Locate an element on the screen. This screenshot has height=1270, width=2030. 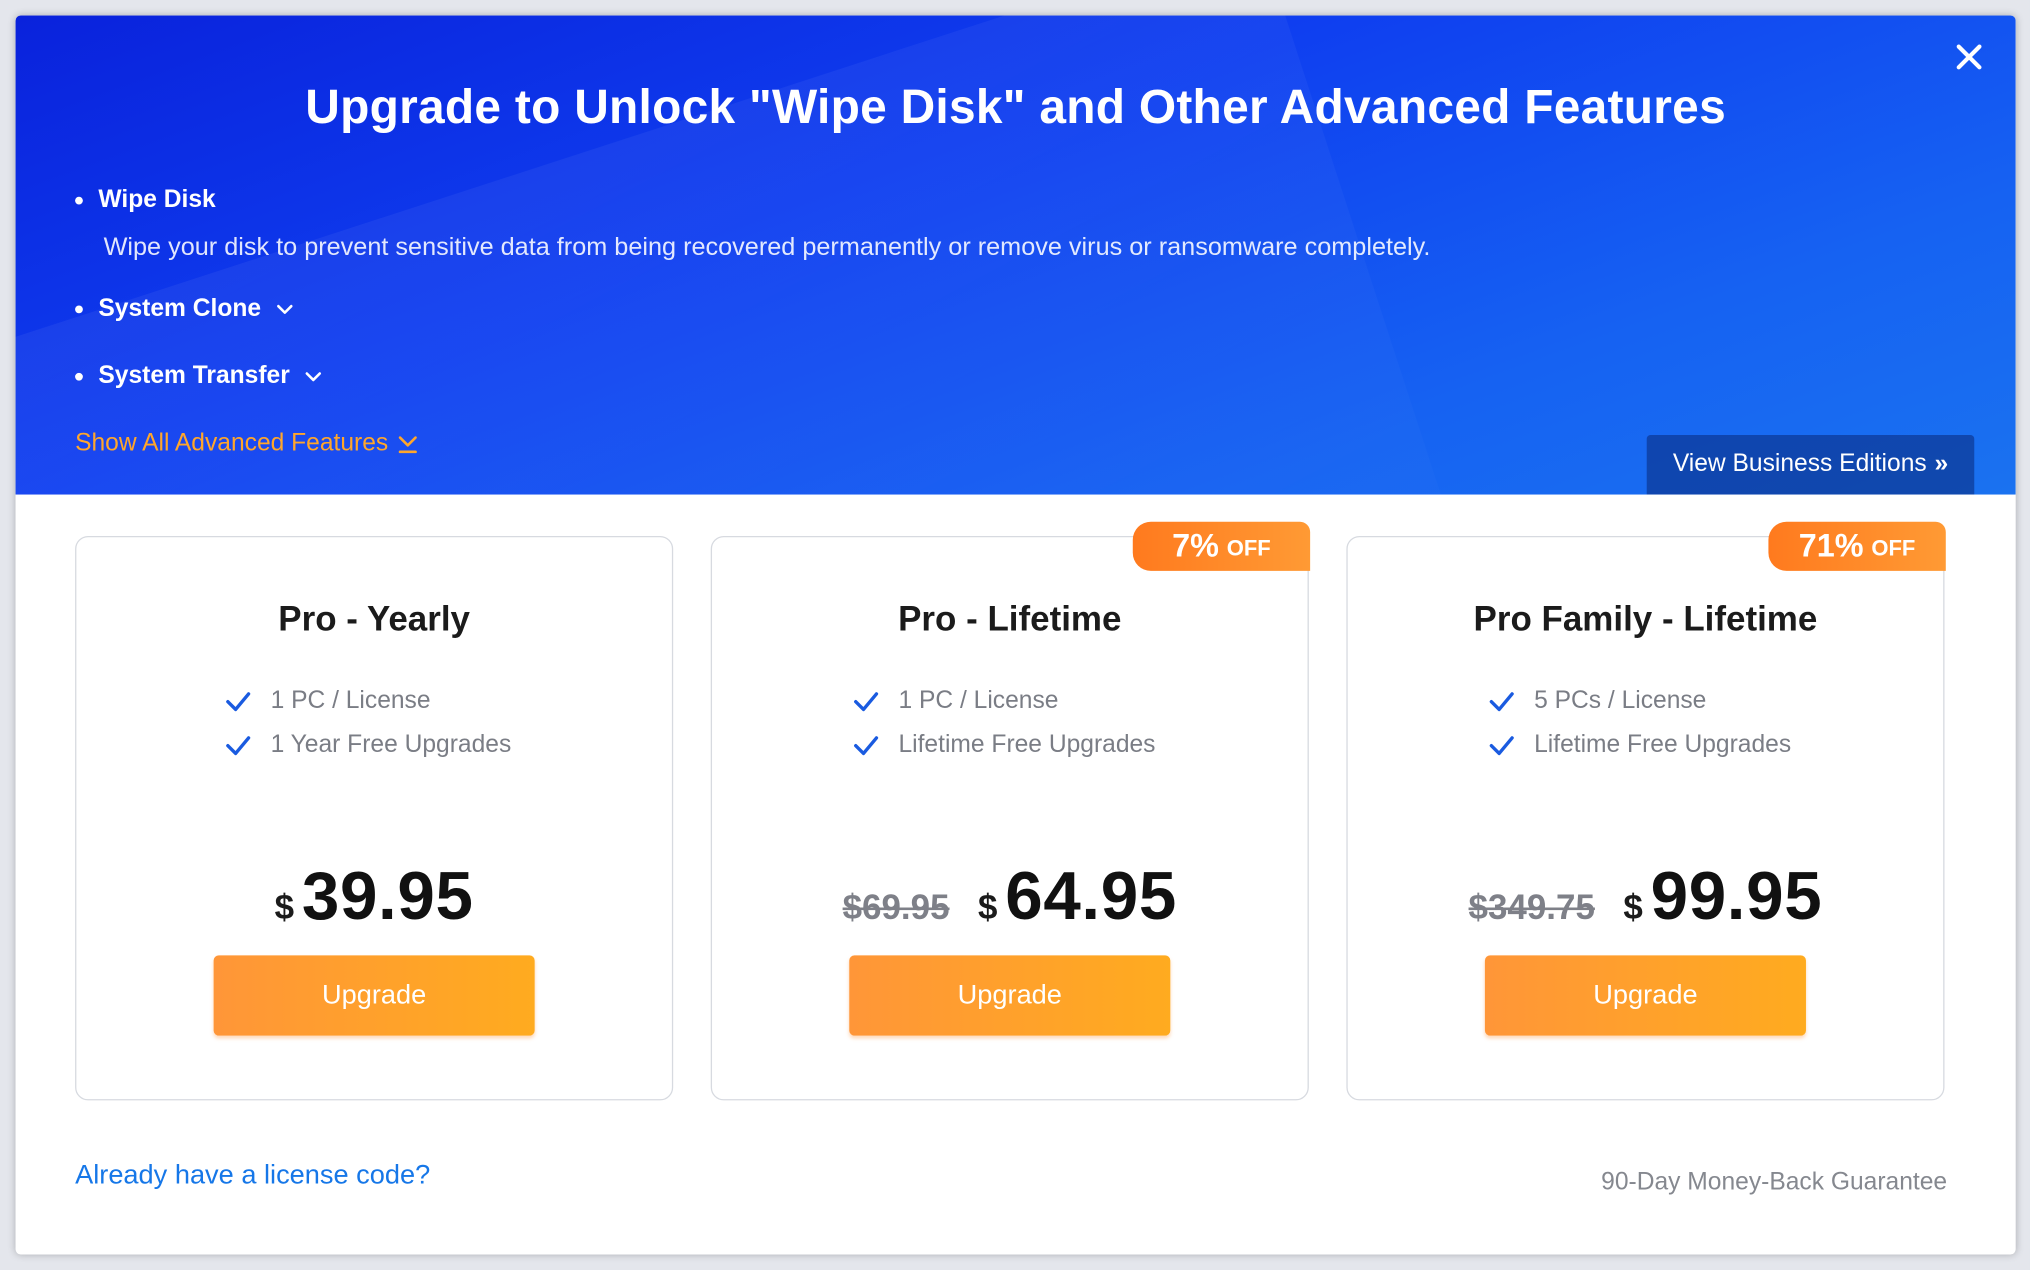
double-chevron-right-icon: » is located at coordinates (1941, 464).